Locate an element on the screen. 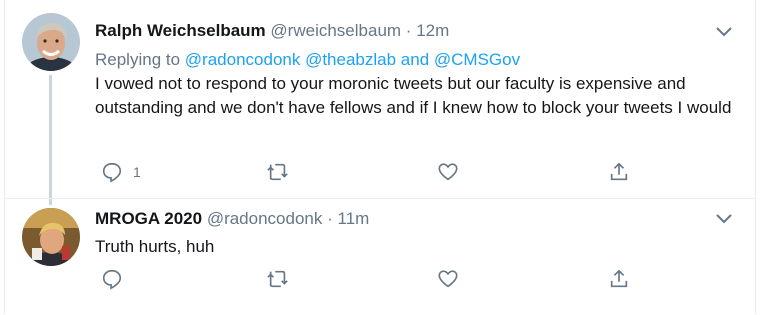 Image resolution: width=760 pixels, height=315 pixels. timestamp: 12m is located at coordinates (432, 30).